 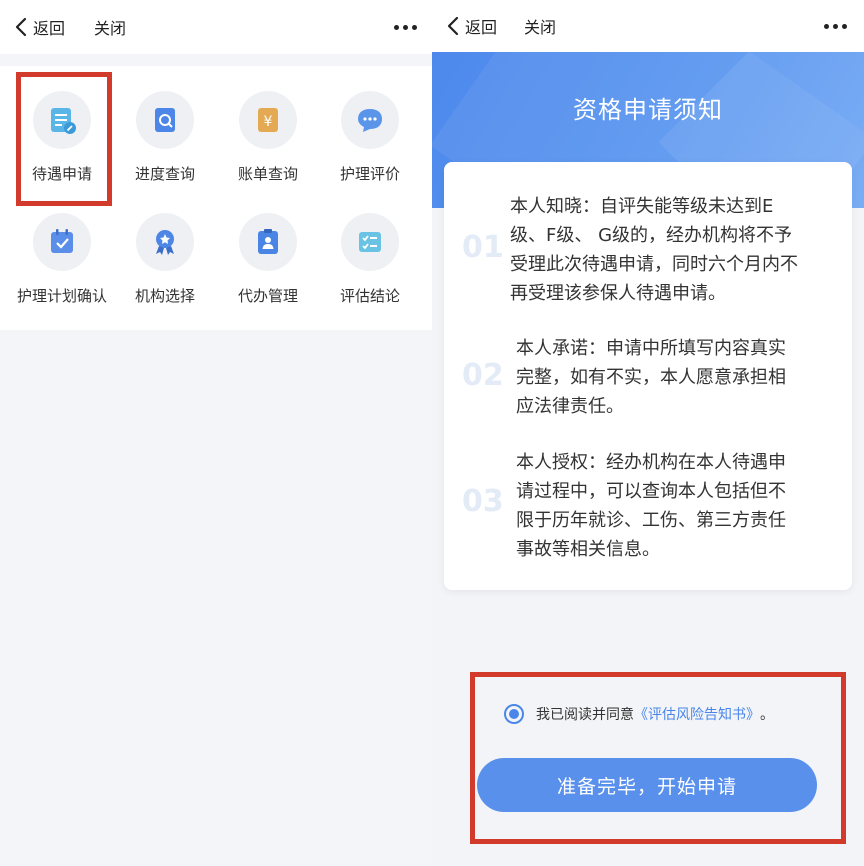 I want to click on grid-label: 账单查询, so click(x=267, y=174).